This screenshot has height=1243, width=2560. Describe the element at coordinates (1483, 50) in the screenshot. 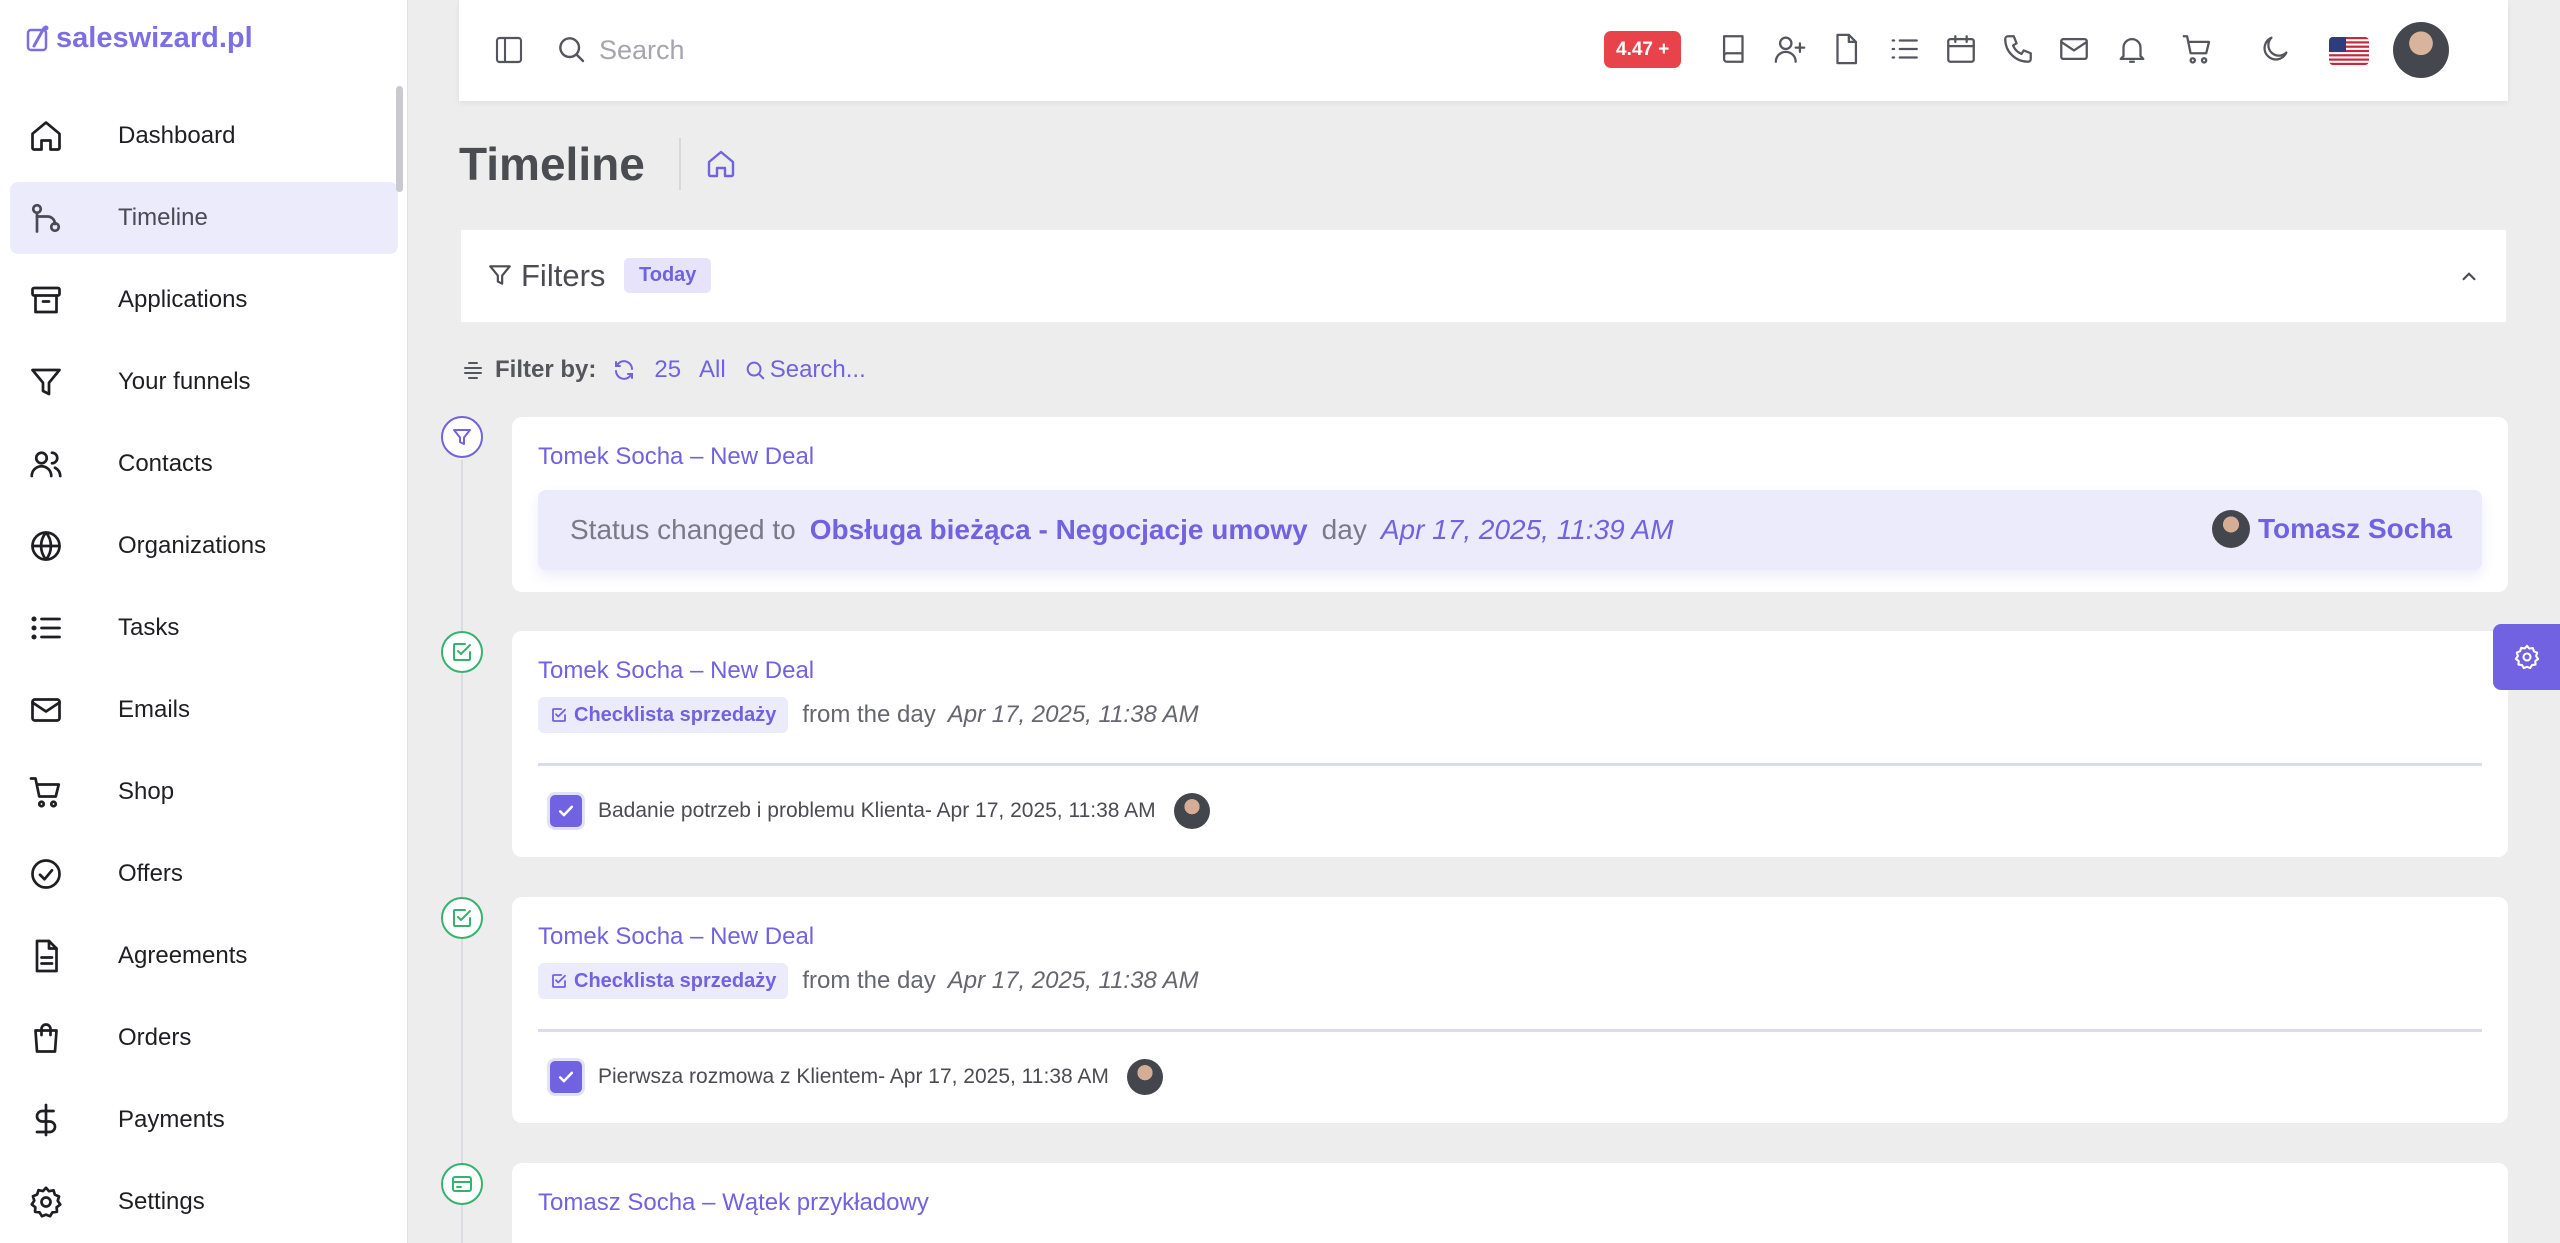

I see `topbar: 4.47 +` at that location.